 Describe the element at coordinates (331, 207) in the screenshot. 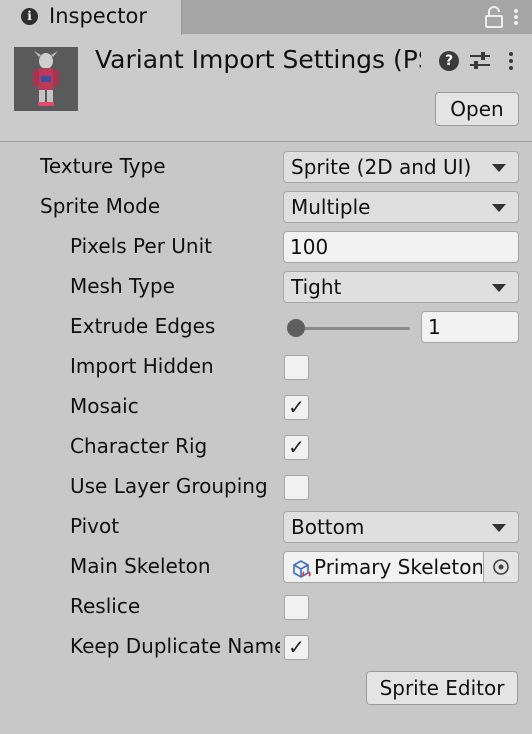

I see `sprite-mode-value: Multiple` at that location.